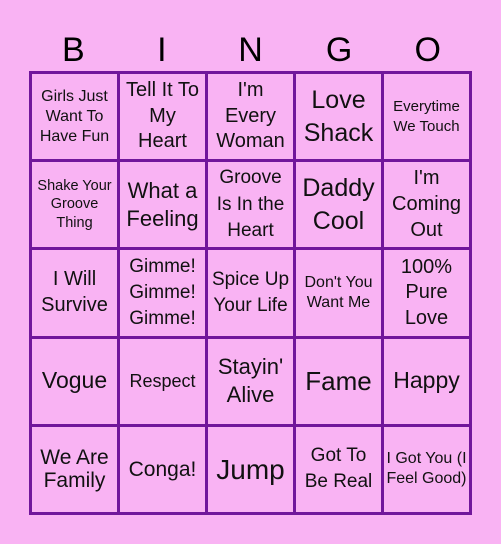 The width and height of the screenshot is (501, 544). What do you see at coordinates (162, 205) in the screenshot?
I see `bingo-cell: What a Feeling` at bounding box center [162, 205].